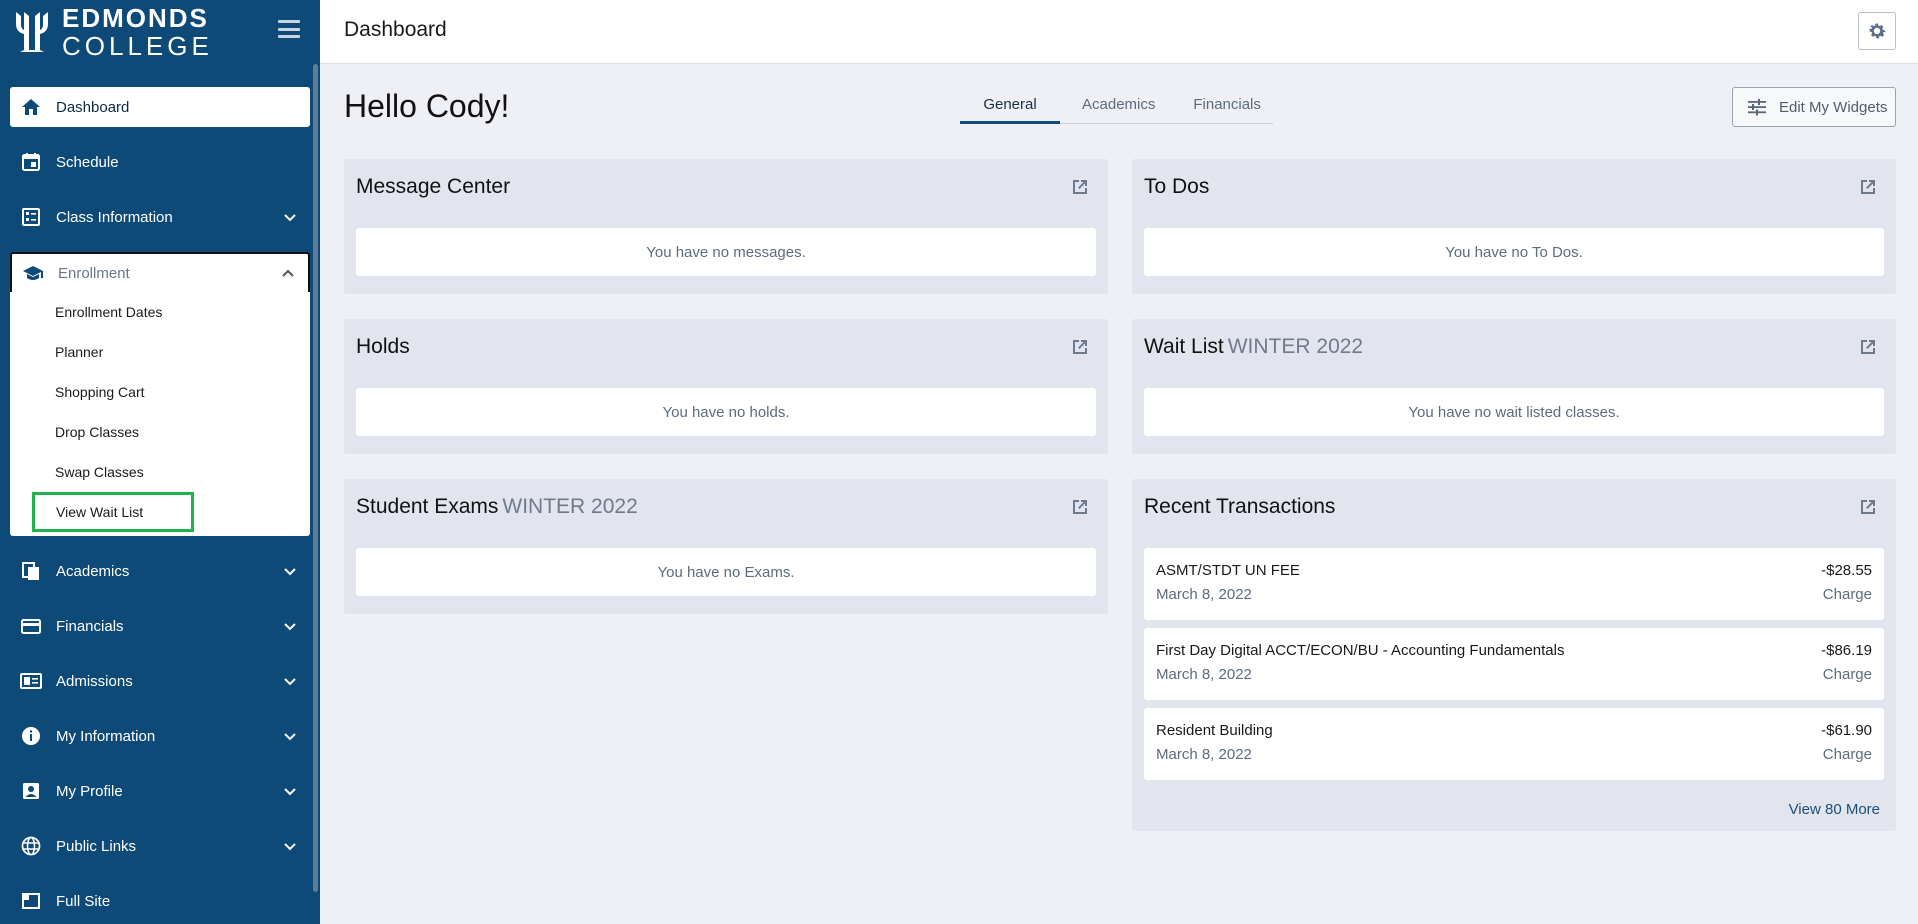 The width and height of the screenshot is (1918, 924). I want to click on greeting: Hello Cody!, so click(427, 106).